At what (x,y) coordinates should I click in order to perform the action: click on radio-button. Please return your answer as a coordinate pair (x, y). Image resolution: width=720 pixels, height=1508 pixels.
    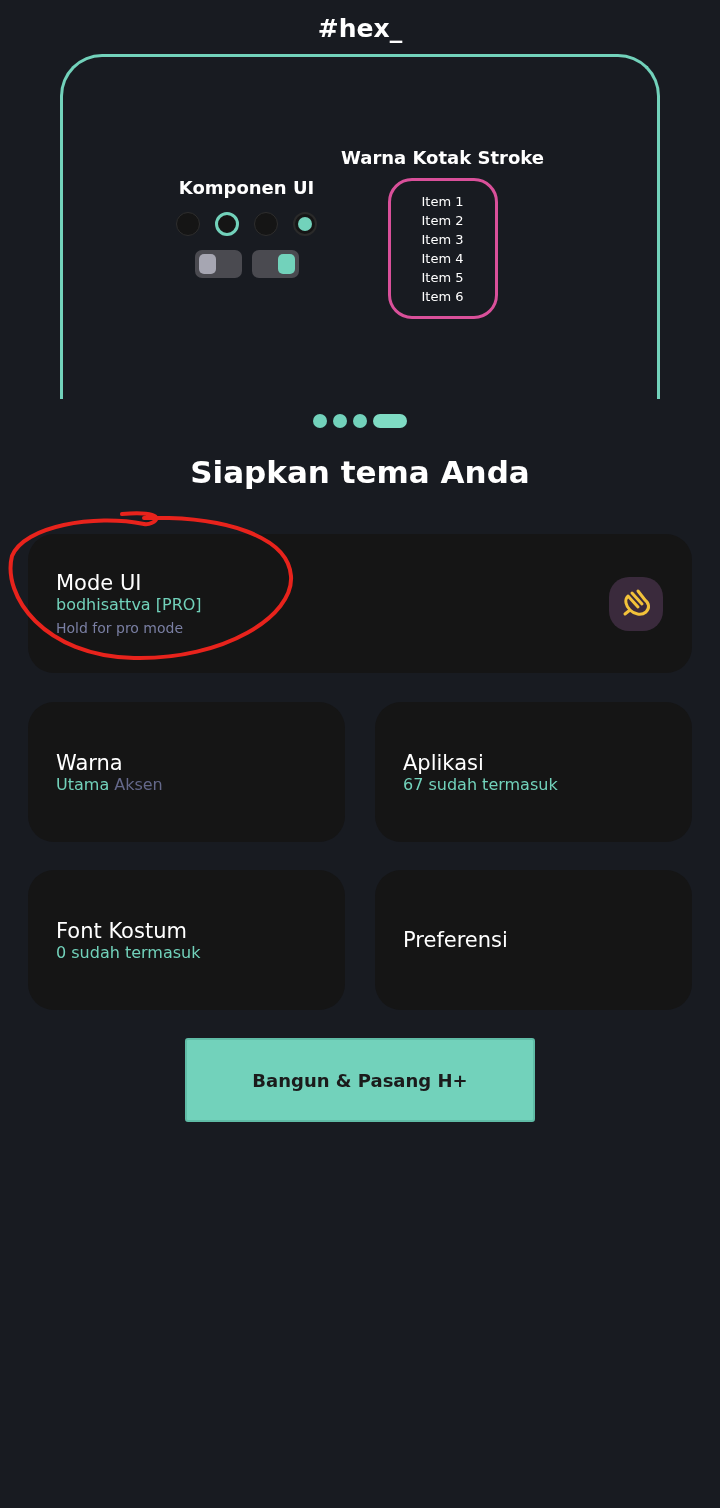
    Looking at the image, I should click on (305, 224).